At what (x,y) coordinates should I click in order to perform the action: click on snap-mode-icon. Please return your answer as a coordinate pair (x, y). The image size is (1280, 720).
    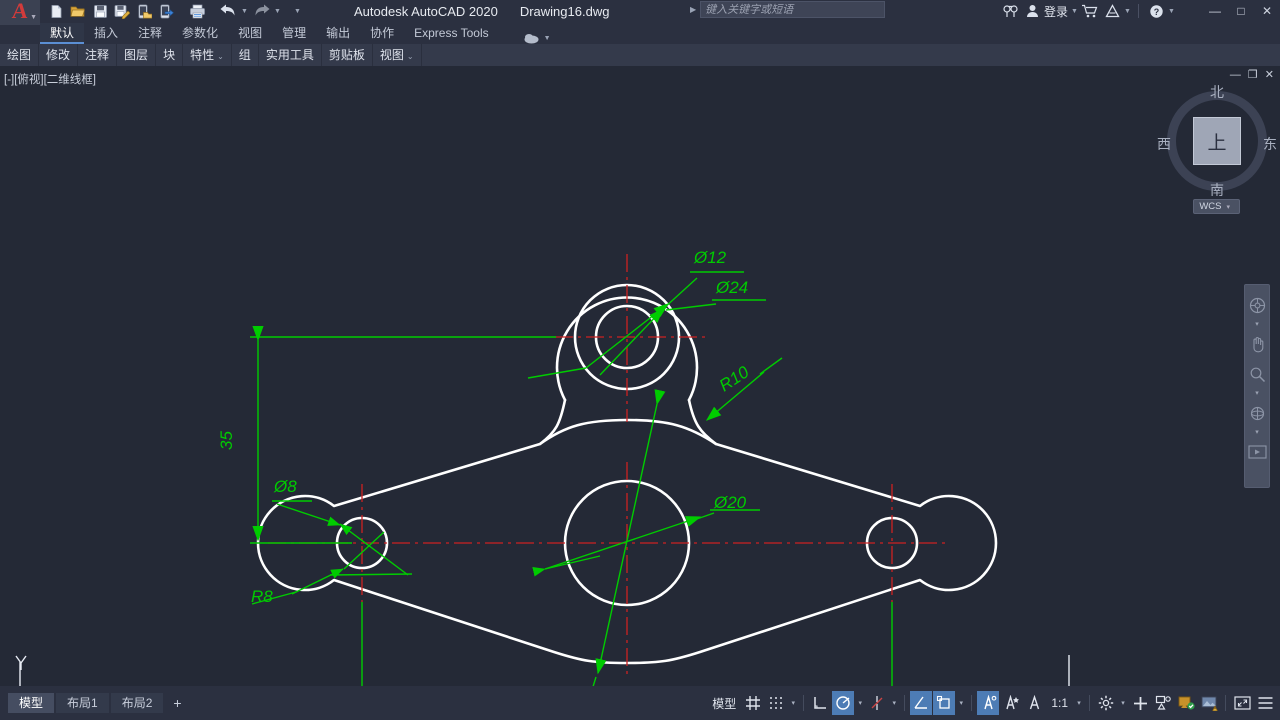
    Looking at the image, I should click on (776, 703).